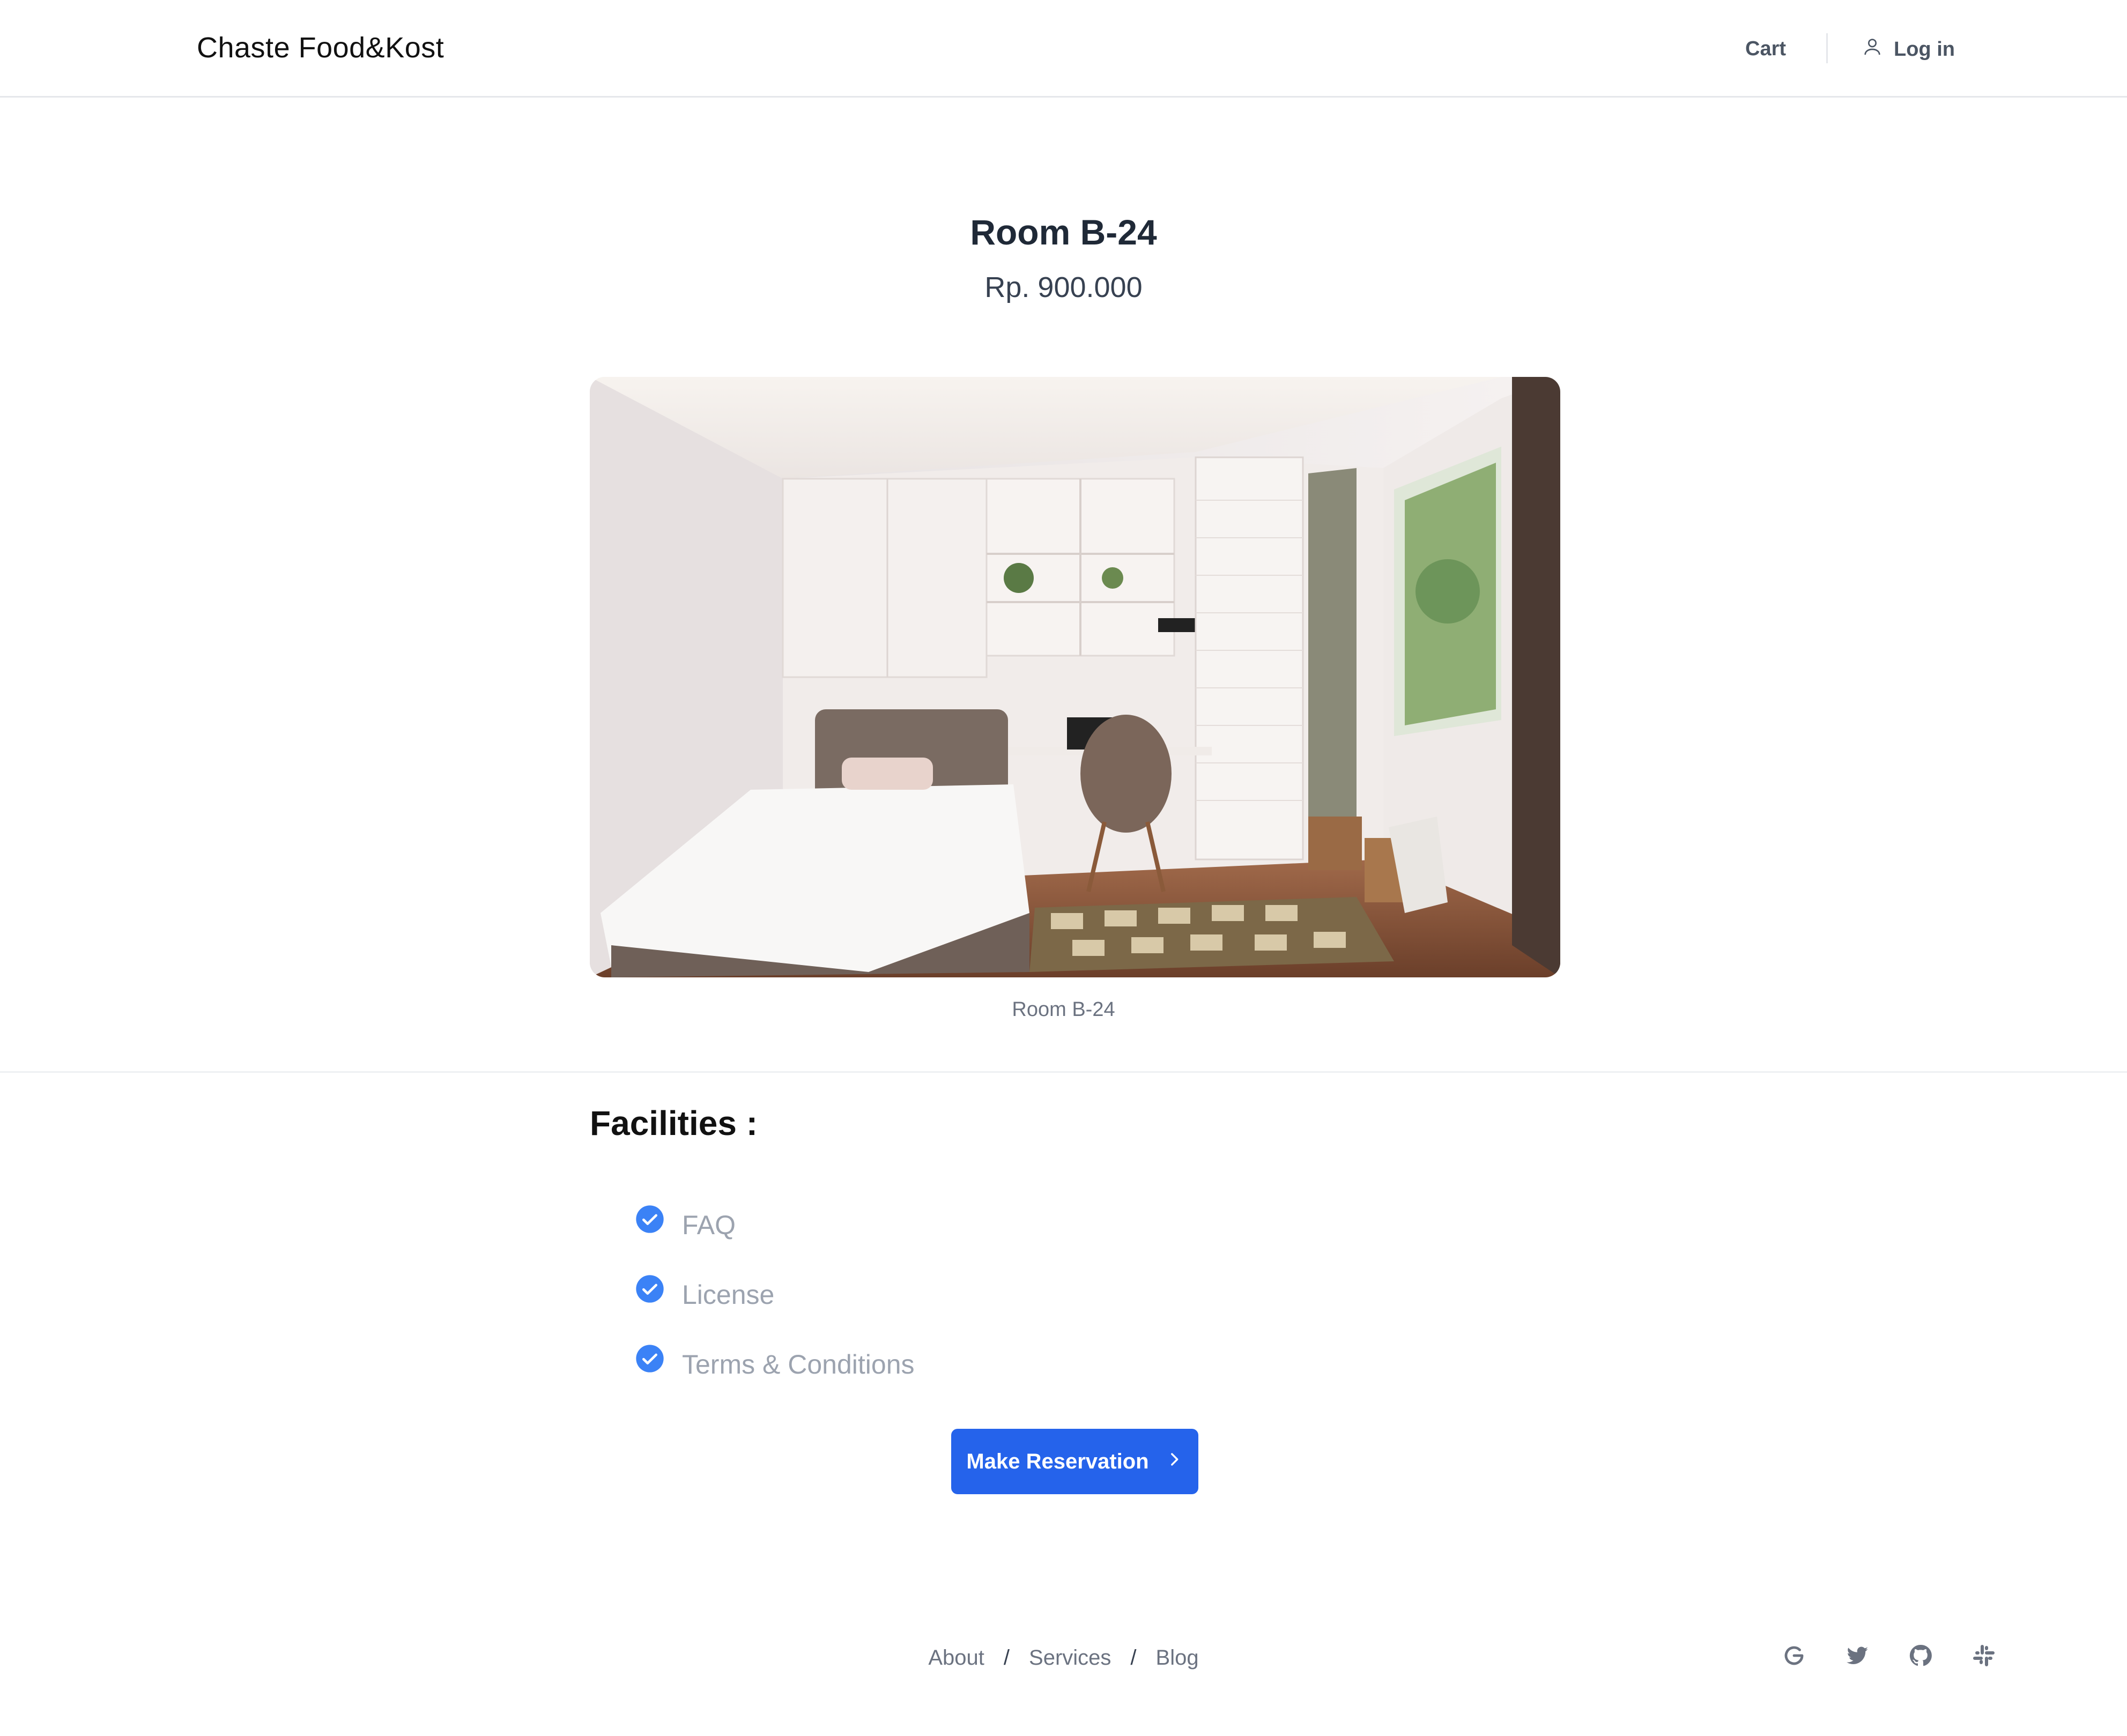 This screenshot has width=2127, height=1736. Describe the element at coordinates (1063, 287) in the screenshot. I see `room-price: Rp. 900.000` at that location.